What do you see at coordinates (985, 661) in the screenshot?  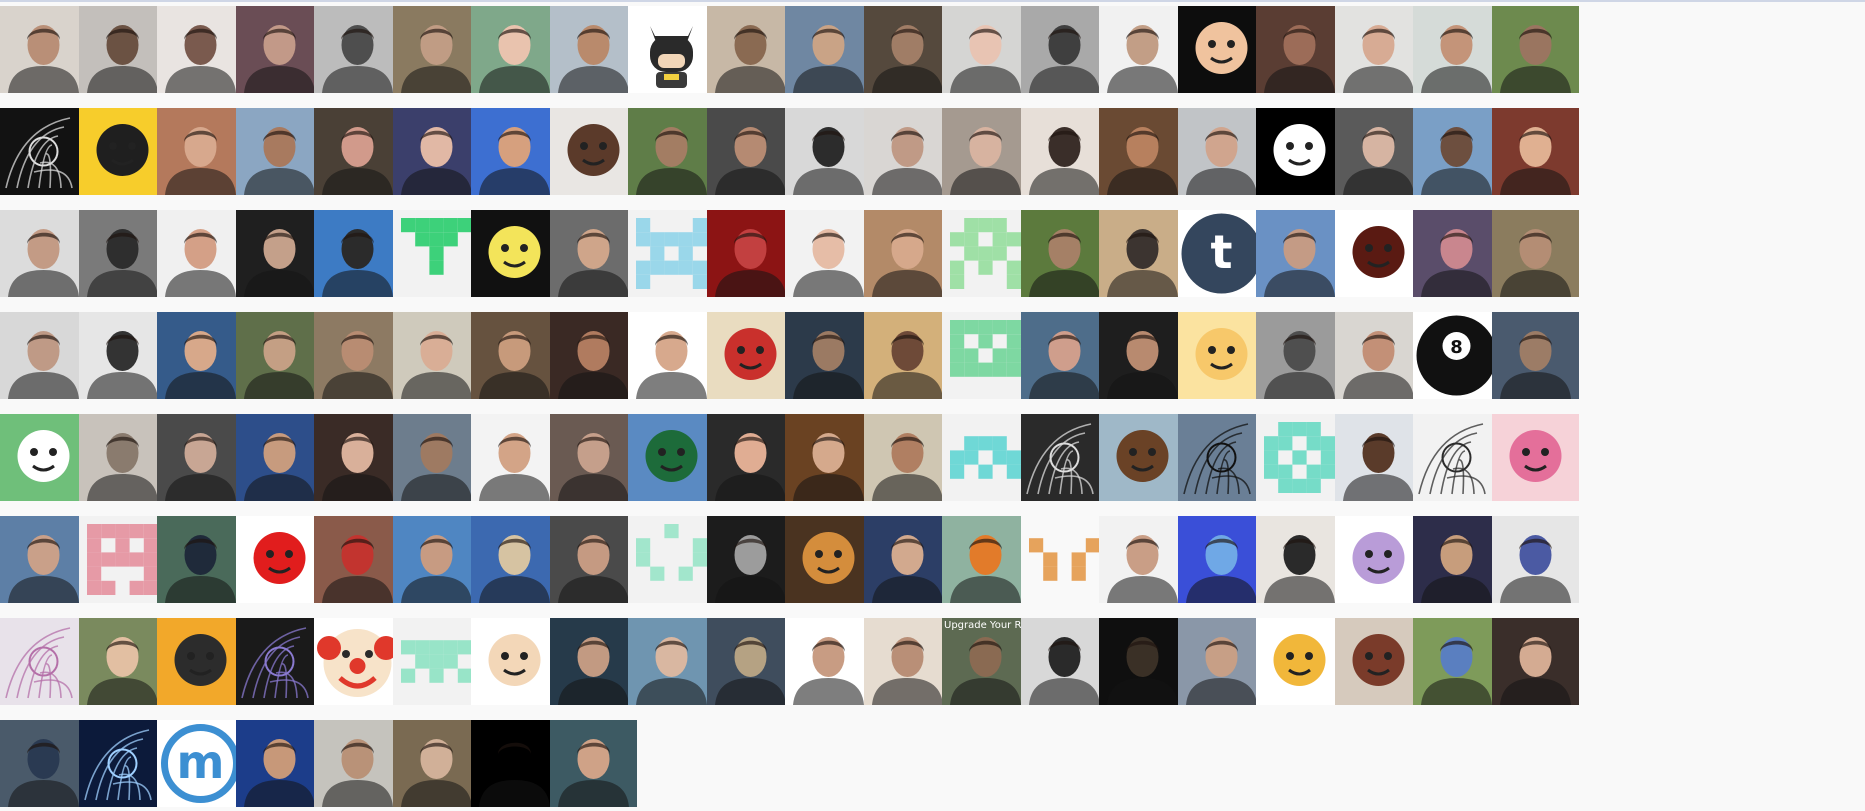 I see `user-avatar: Upgrade Your Ram` at bounding box center [985, 661].